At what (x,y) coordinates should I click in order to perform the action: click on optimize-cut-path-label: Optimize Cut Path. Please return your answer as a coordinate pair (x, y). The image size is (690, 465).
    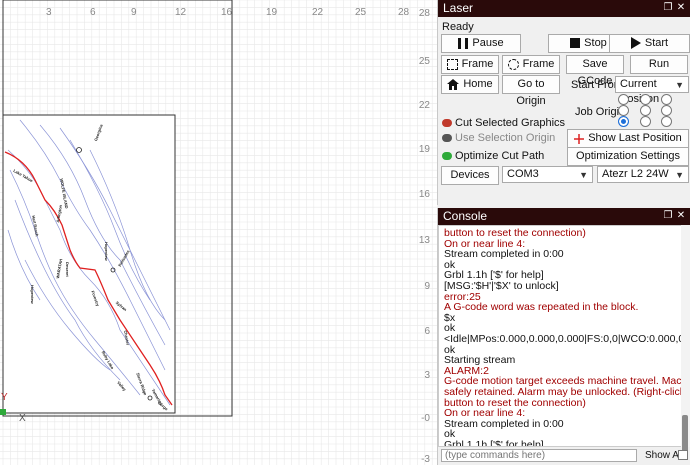
    Looking at the image, I should click on (500, 156).